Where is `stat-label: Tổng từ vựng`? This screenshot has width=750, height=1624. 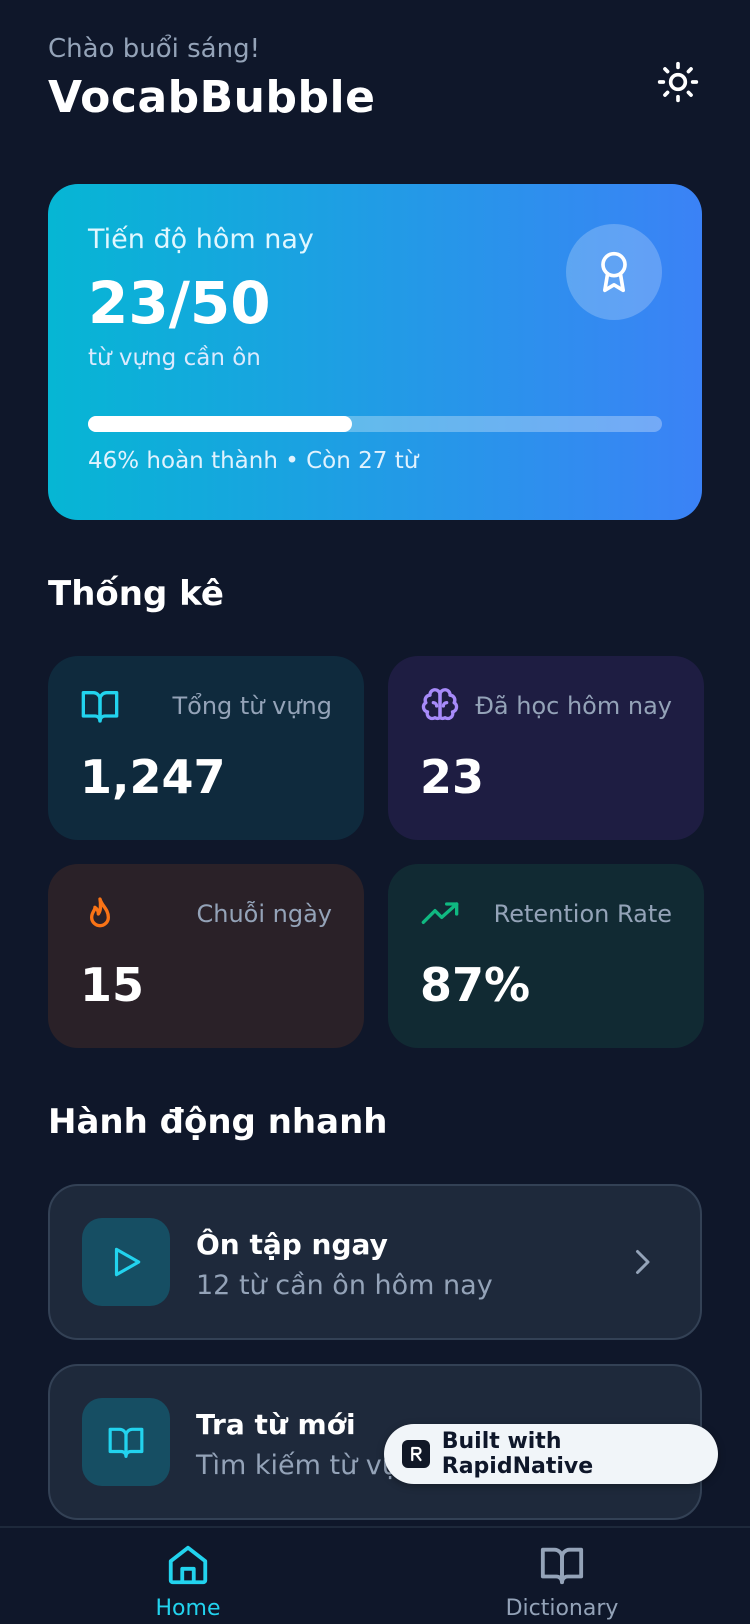
stat-label: Tổng từ vựng is located at coordinates (252, 706).